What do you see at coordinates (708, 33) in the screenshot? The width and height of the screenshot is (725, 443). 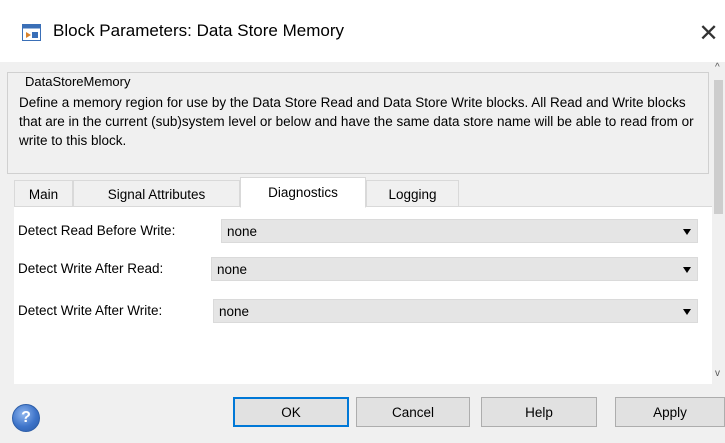 I see `close-icon: ✕` at bounding box center [708, 33].